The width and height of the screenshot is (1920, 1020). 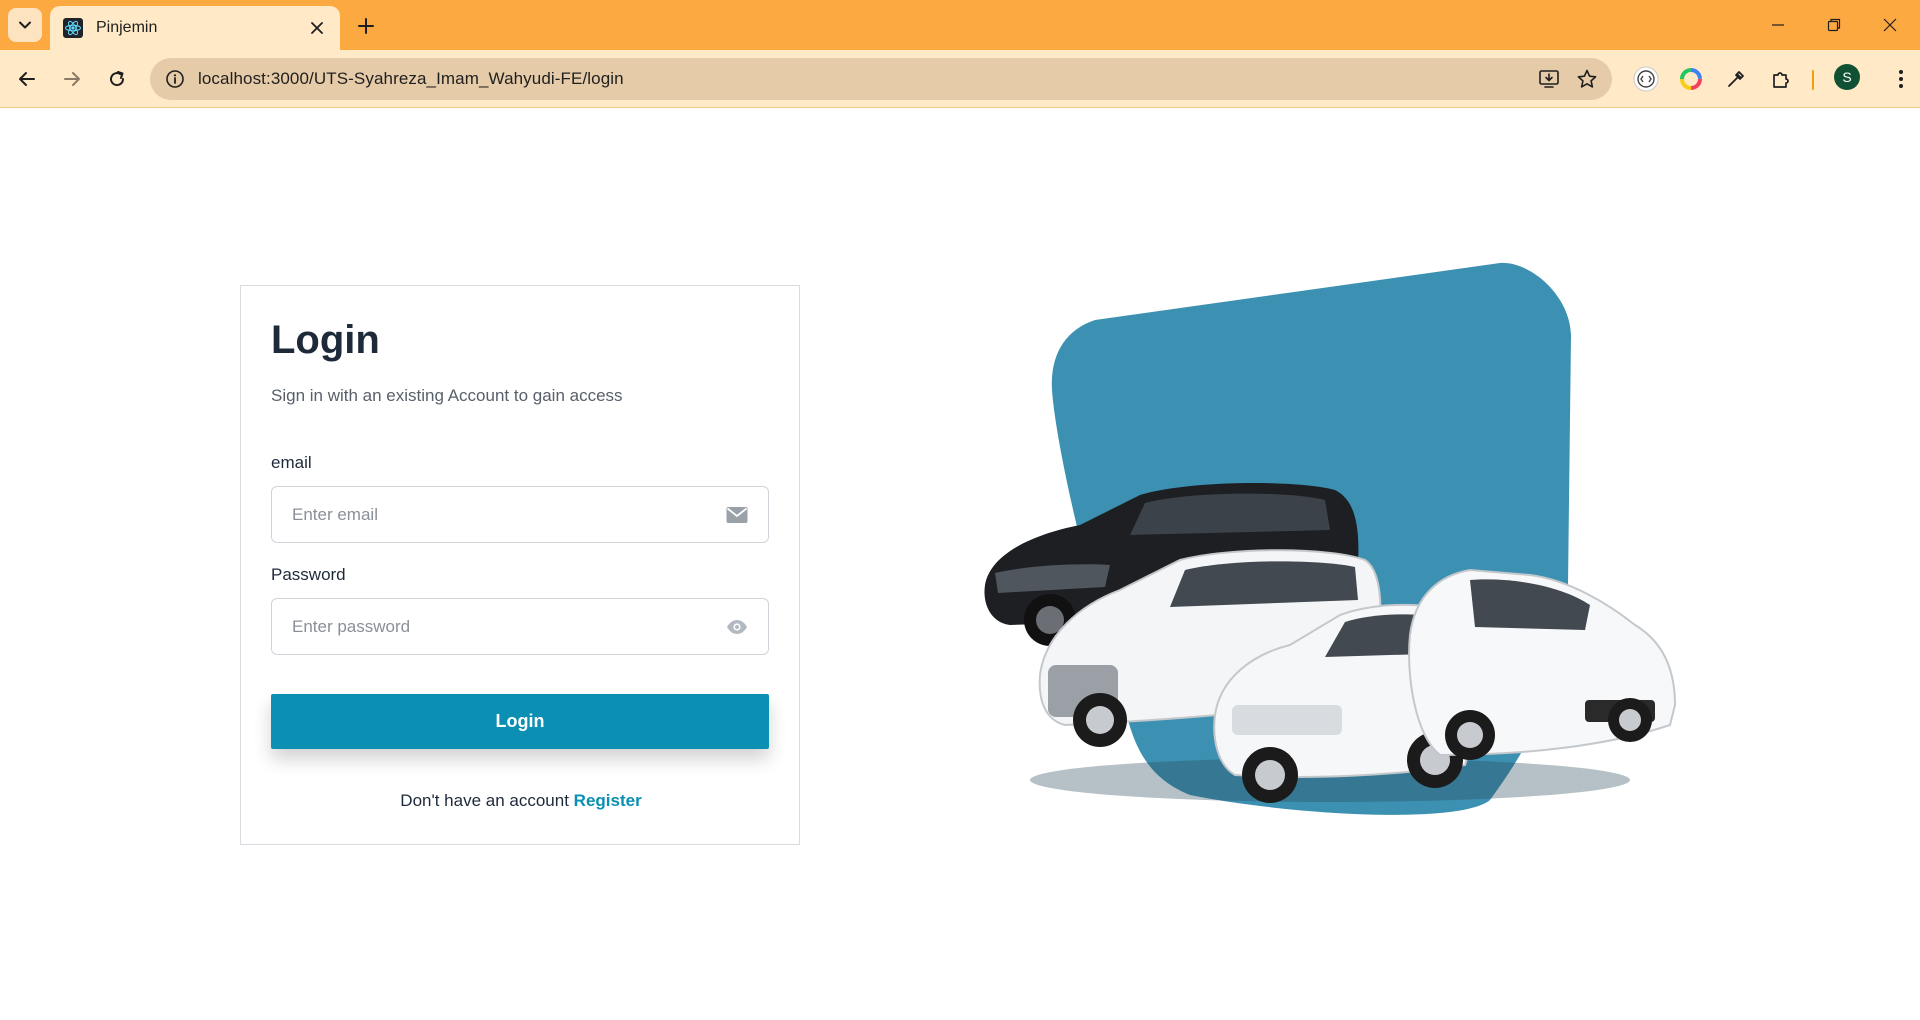 I want to click on minimize-icon, so click(x=1778, y=25).